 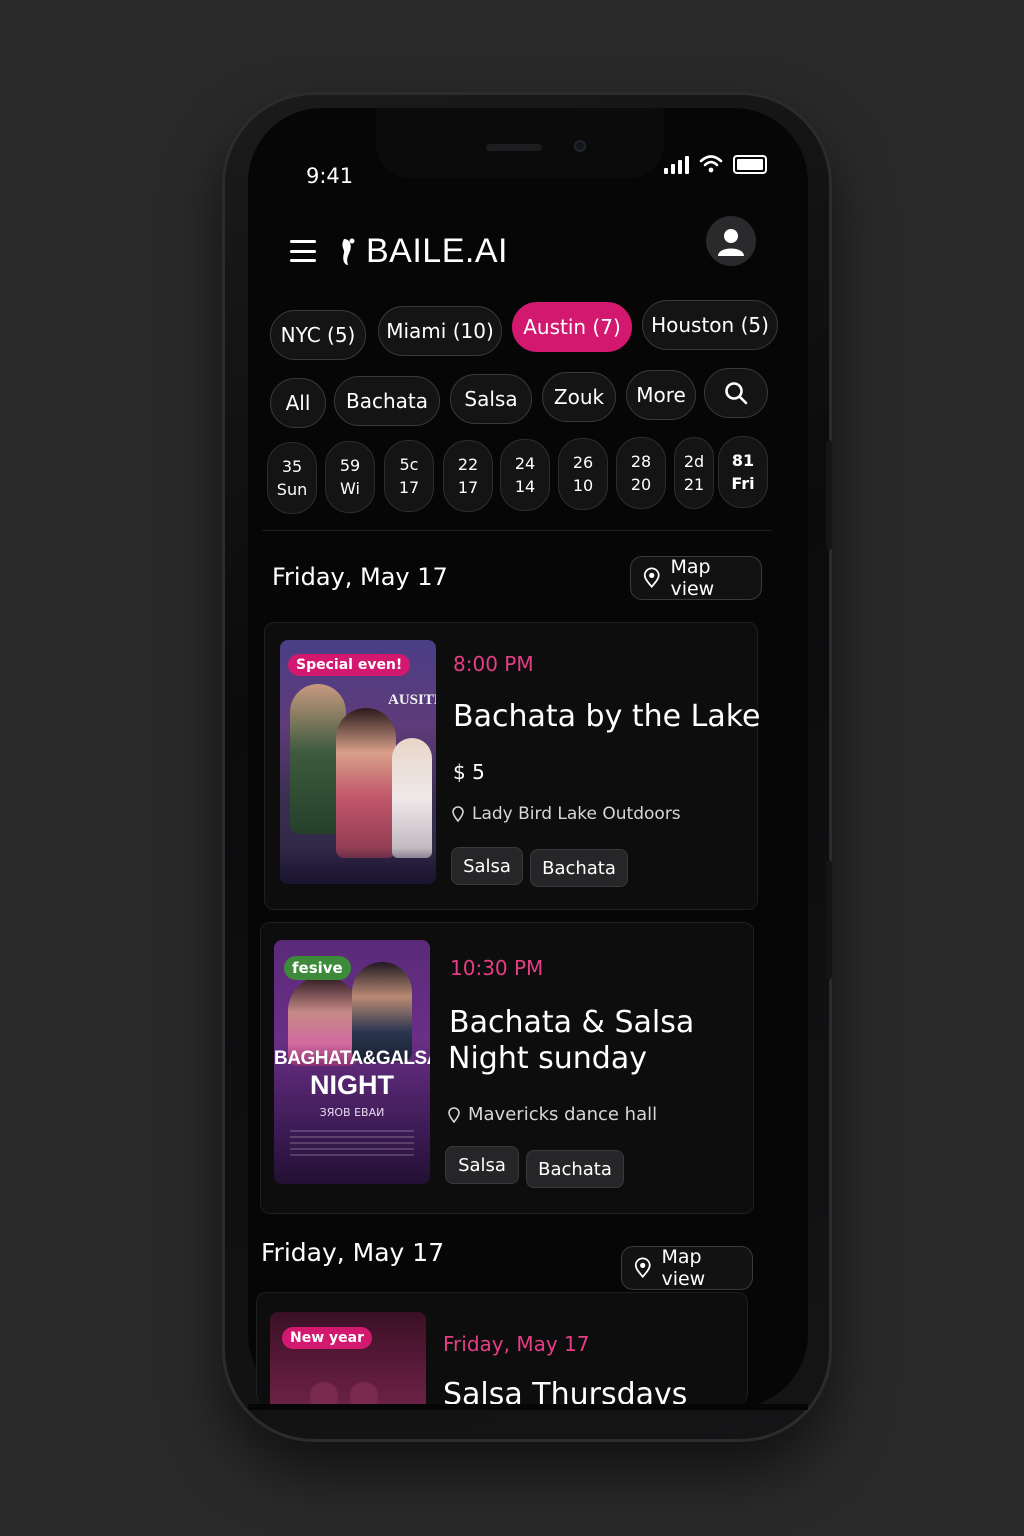 I want to click on day-chip-7: 2d 21, so click(x=694, y=473).